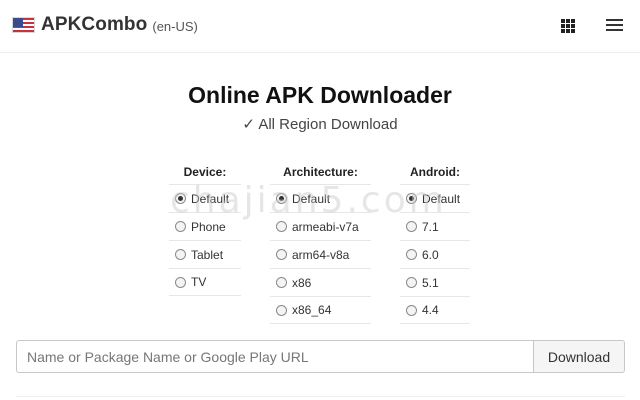 Image resolution: width=640 pixels, height=400 pixels. Describe the element at coordinates (430, 254) in the screenshot. I see `option-label: 6.0` at that location.